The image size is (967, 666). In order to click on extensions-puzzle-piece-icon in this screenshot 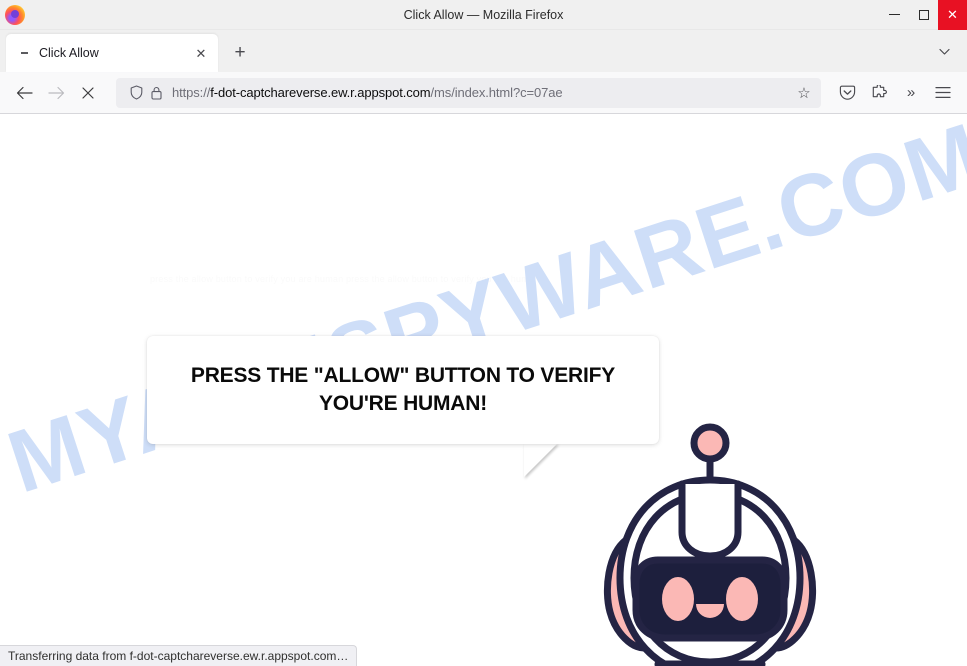, I will do `click(879, 93)`.